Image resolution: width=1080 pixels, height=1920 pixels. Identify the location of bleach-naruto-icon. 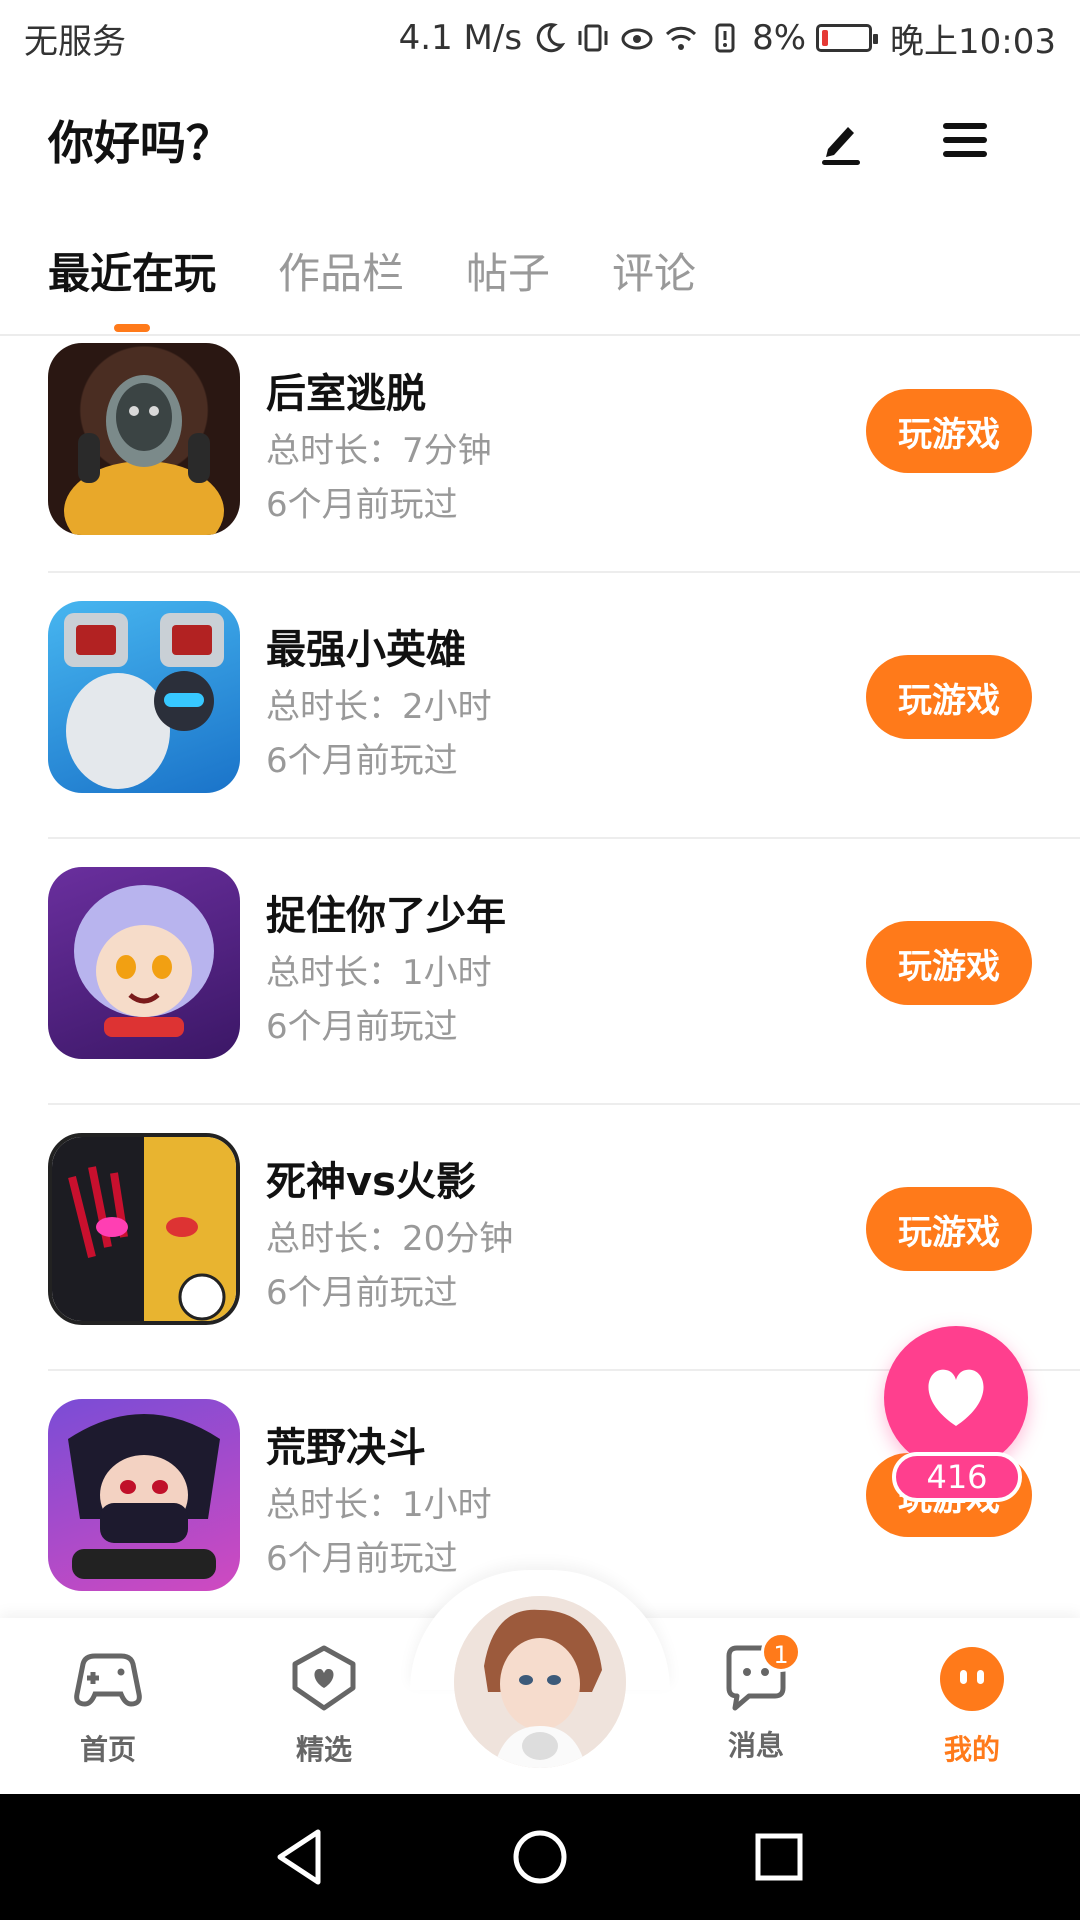
(144, 1229).